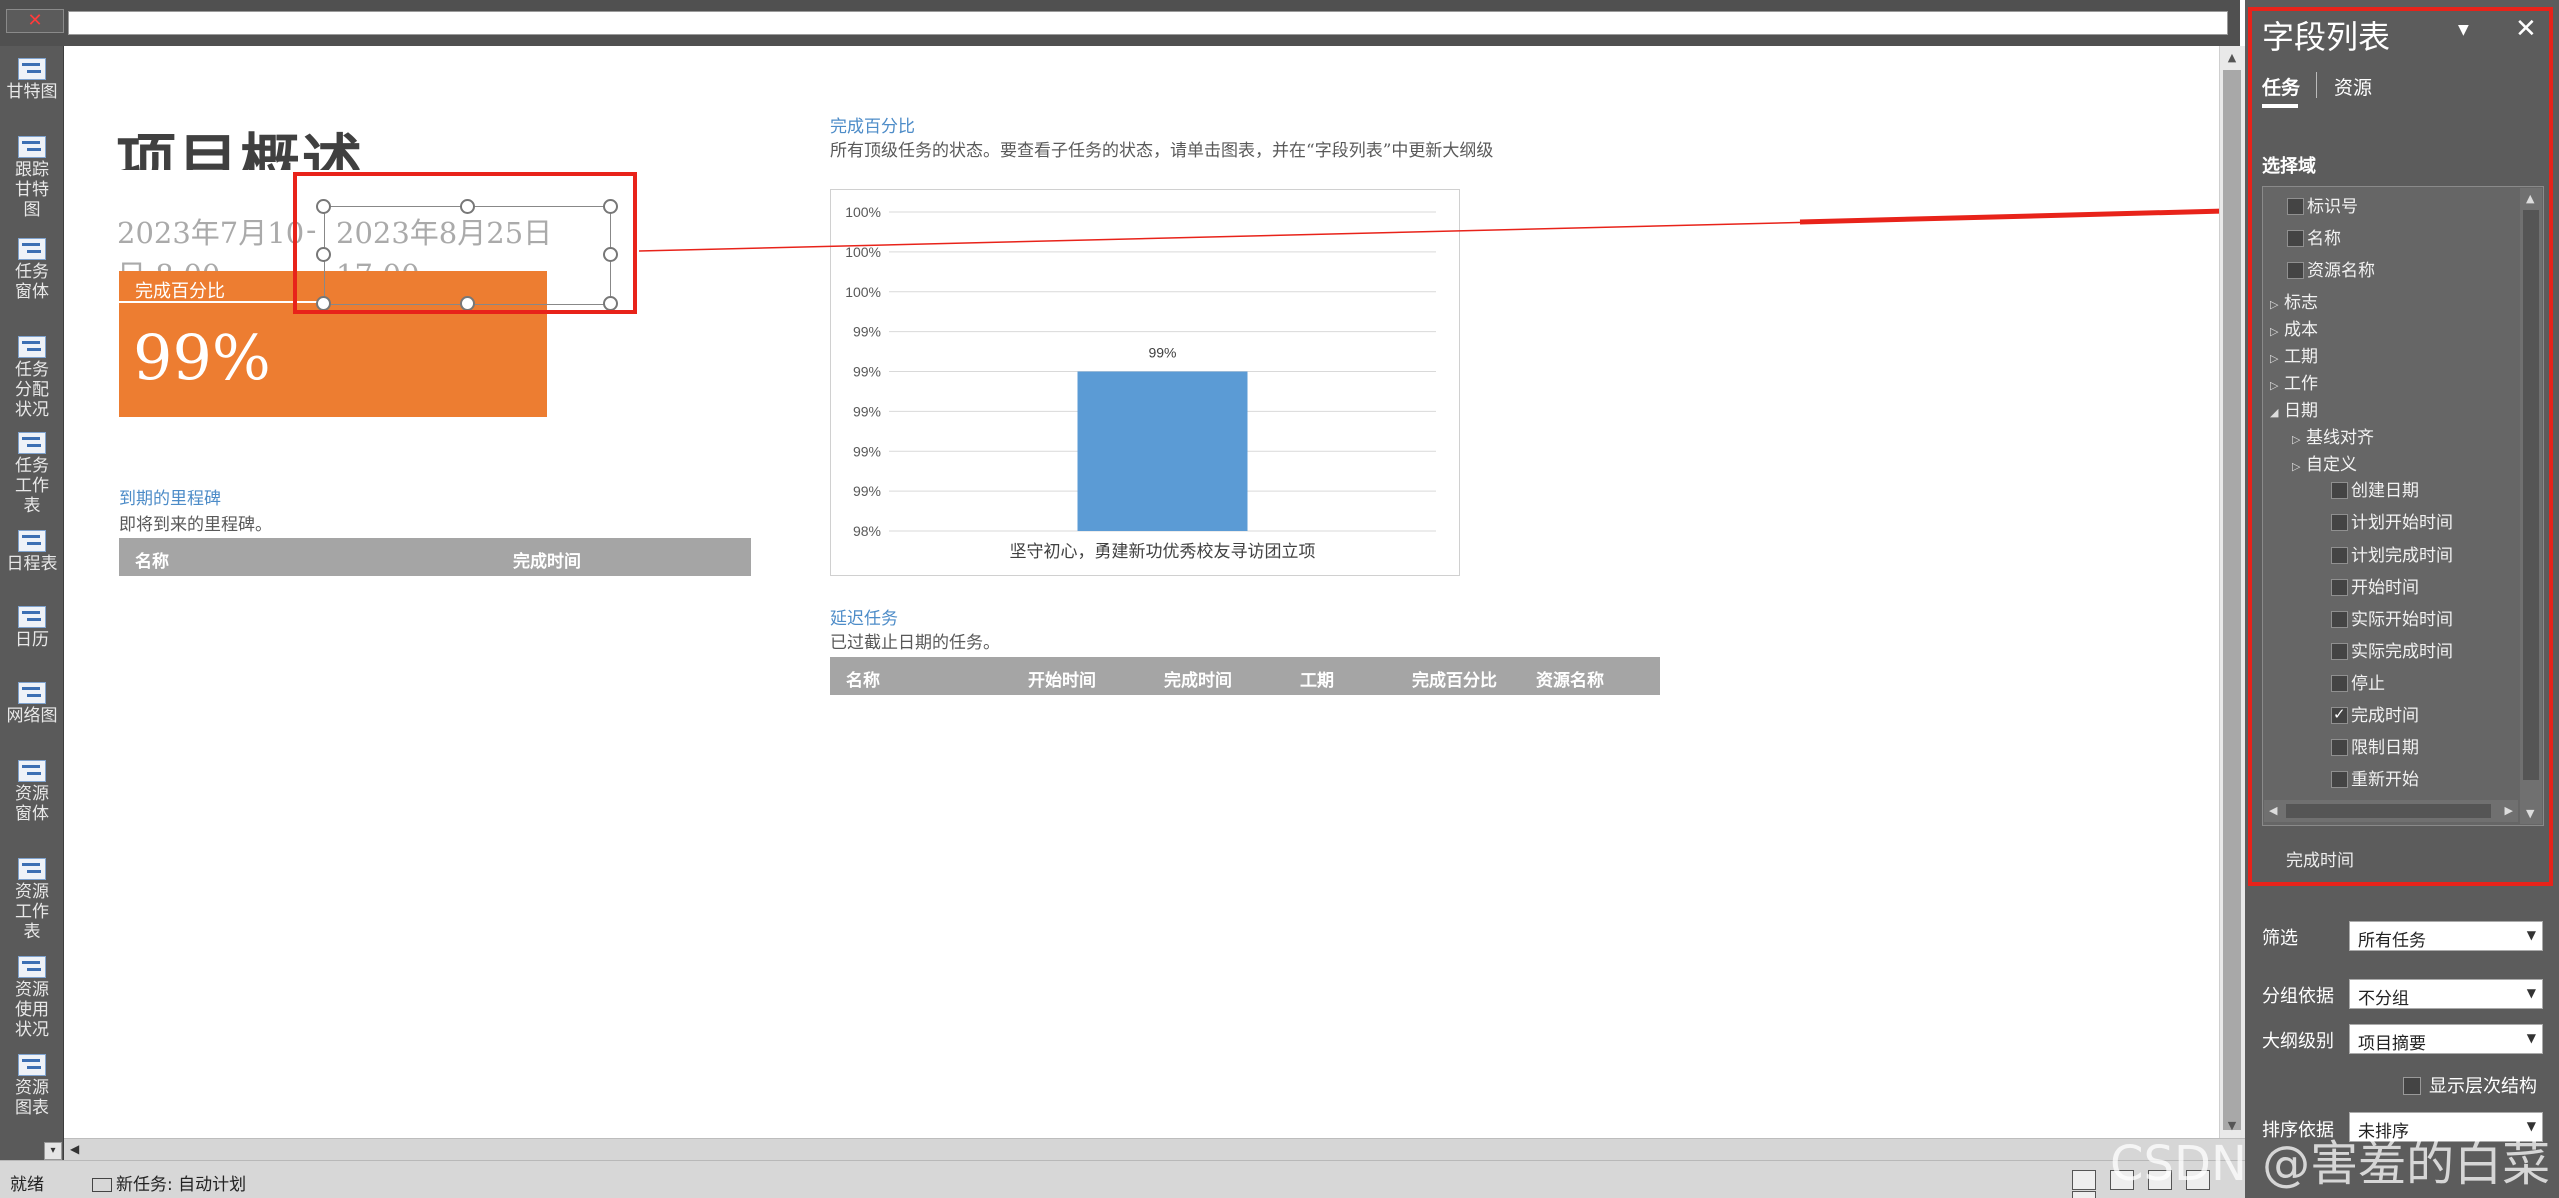 The height and width of the screenshot is (1198, 2559). I want to click on view-label: 日历, so click(32, 640).